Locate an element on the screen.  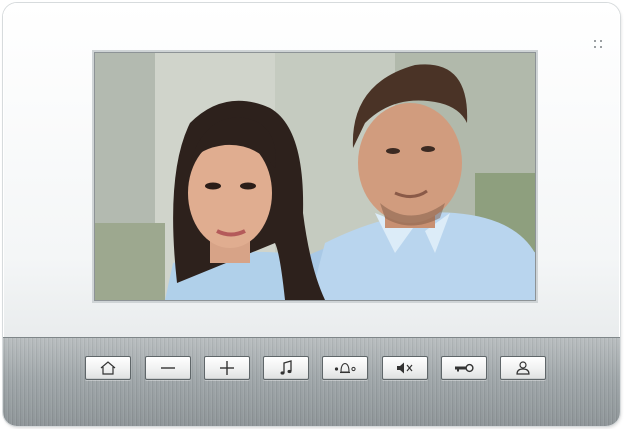
key-icon is located at coordinates (464, 368).